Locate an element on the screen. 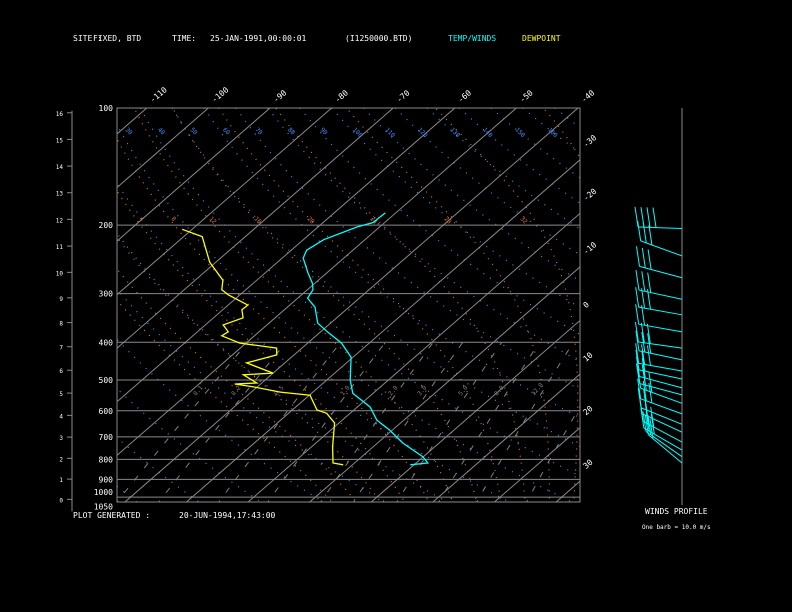 The width and height of the screenshot is (792, 612). moist-adiabat-label: 32 is located at coordinates (524, 220).